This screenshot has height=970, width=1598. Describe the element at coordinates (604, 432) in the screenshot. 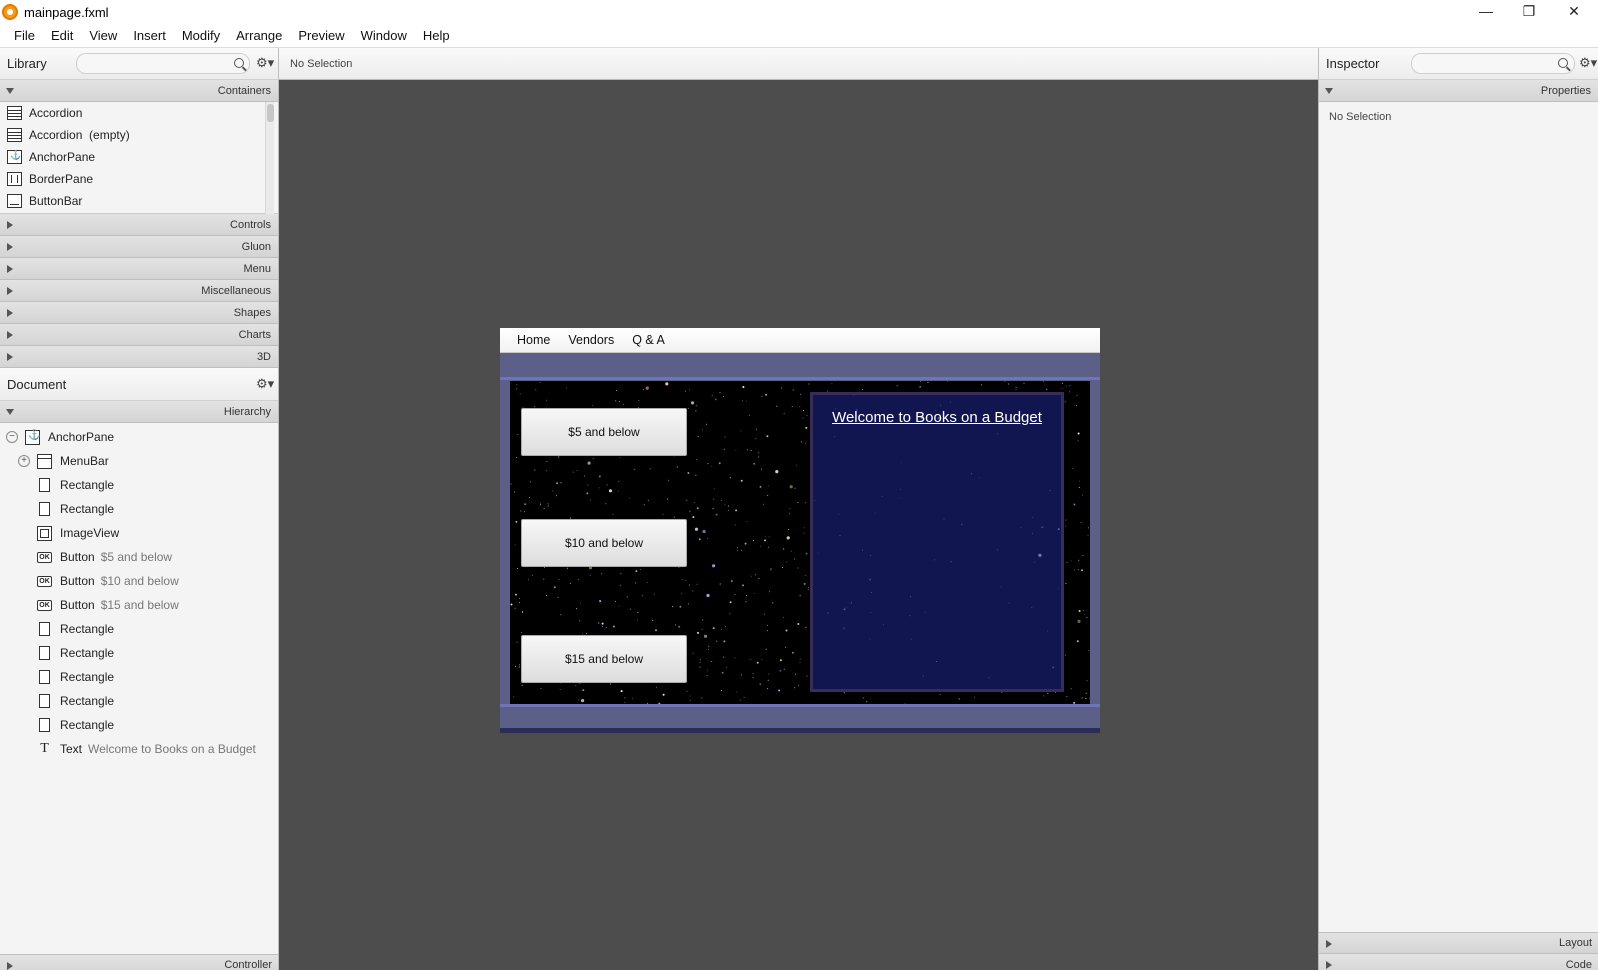

I see `button-5-and-below: $5 and below` at that location.